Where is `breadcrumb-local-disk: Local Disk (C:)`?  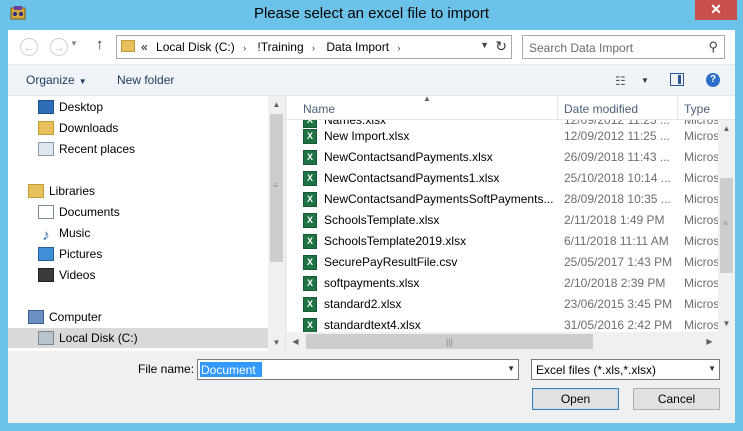
breadcrumb-local-disk: Local Disk (C:) is located at coordinates (195, 47).